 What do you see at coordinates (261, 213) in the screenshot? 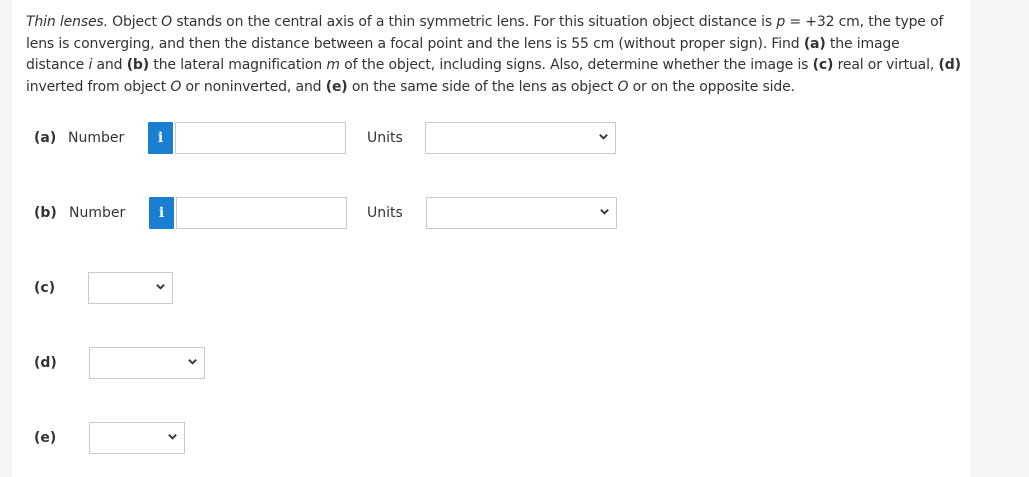
I see `part-b-number-input` at bounding box center [261, 213].